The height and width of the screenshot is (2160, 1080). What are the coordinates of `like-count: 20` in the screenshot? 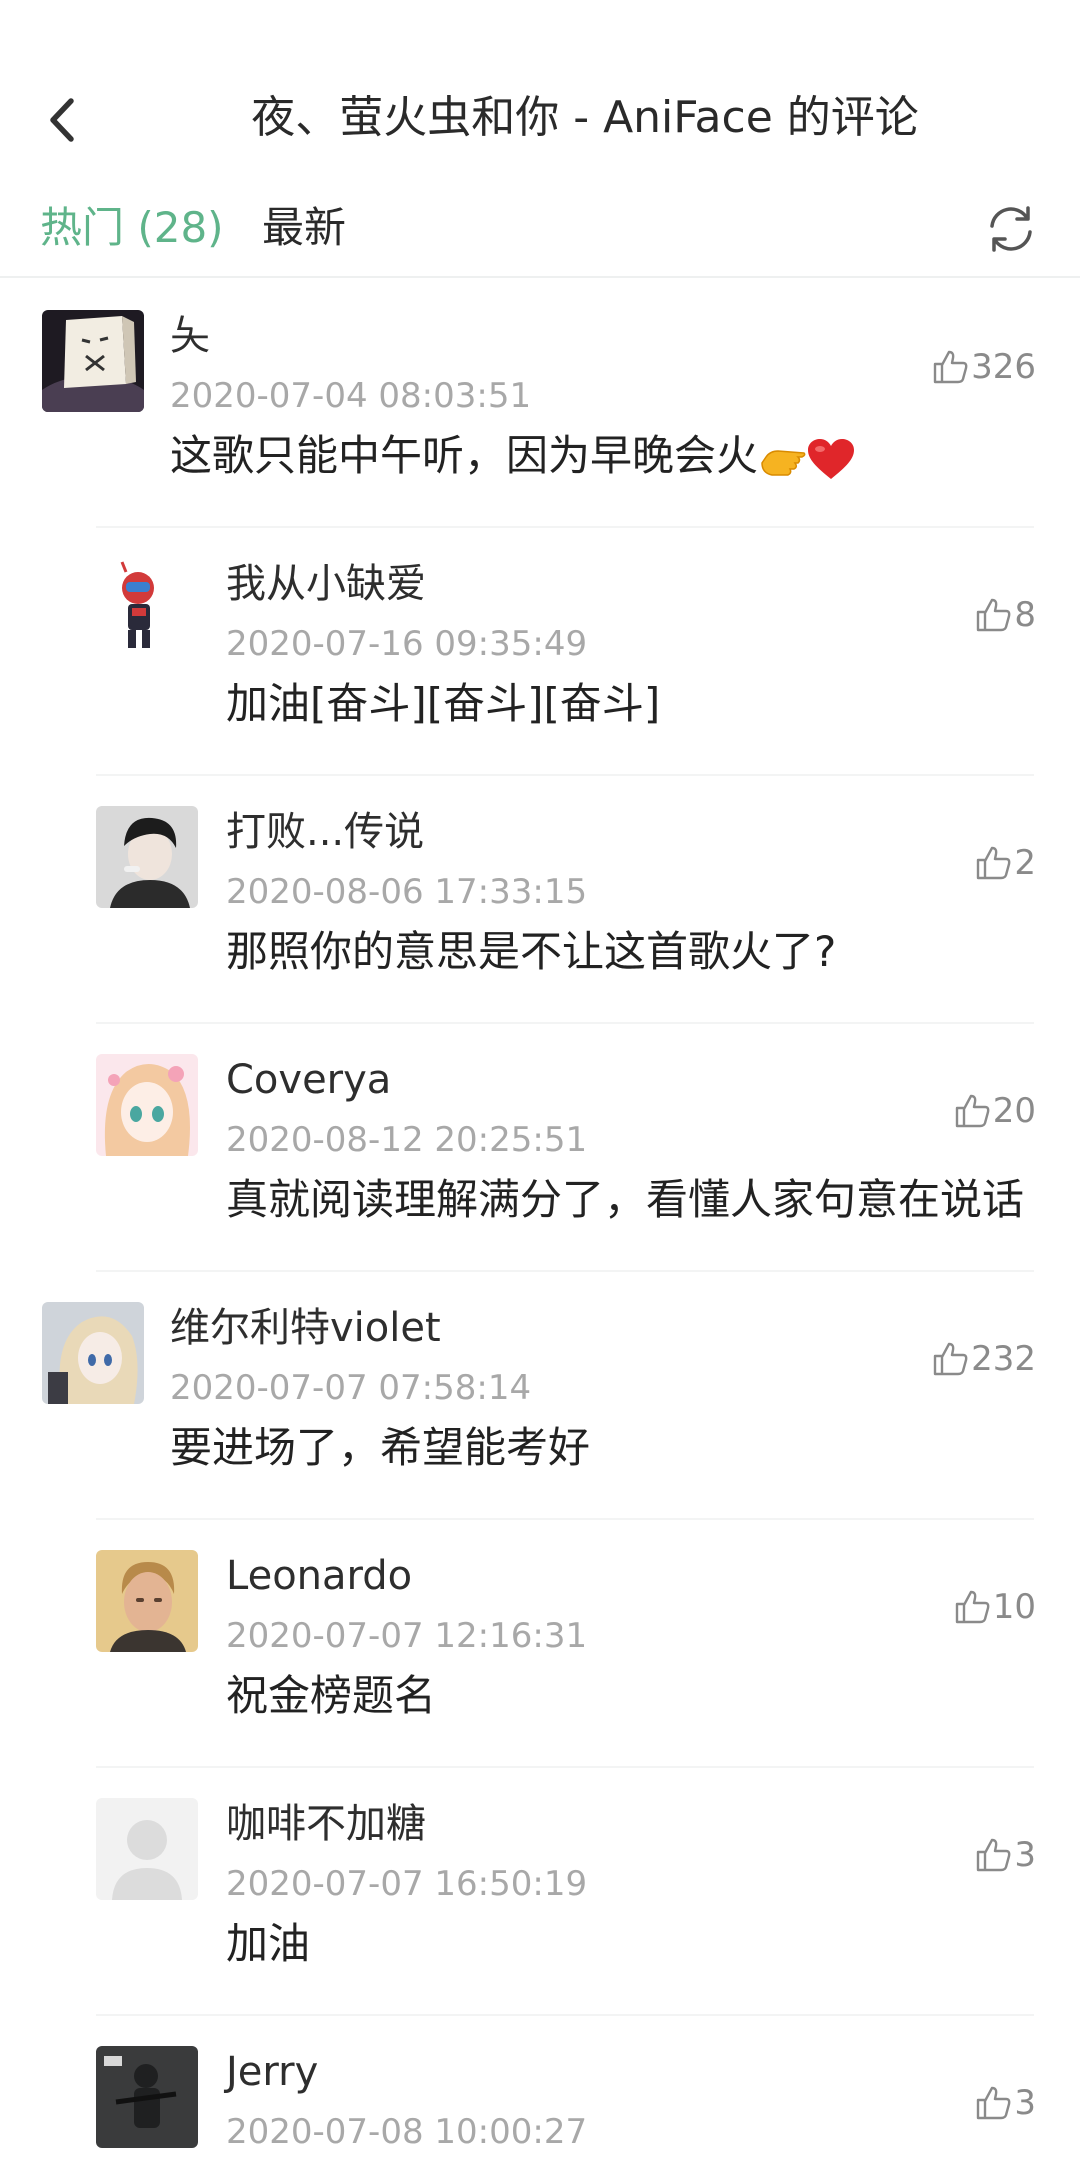 It's located at (1014, 1111).